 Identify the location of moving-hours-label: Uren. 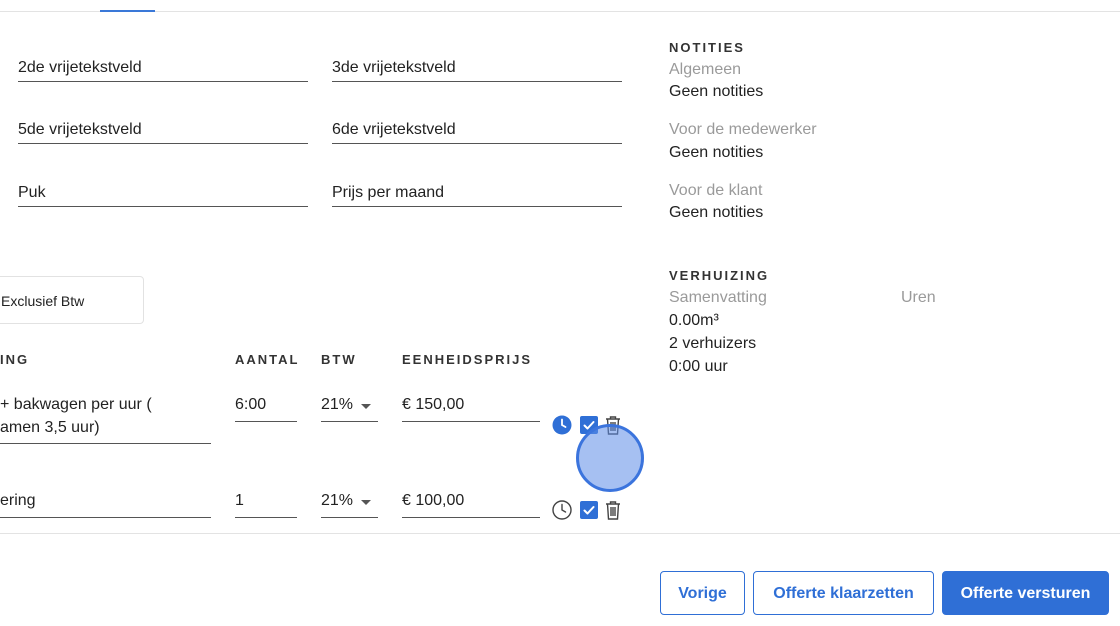
(918, 297).